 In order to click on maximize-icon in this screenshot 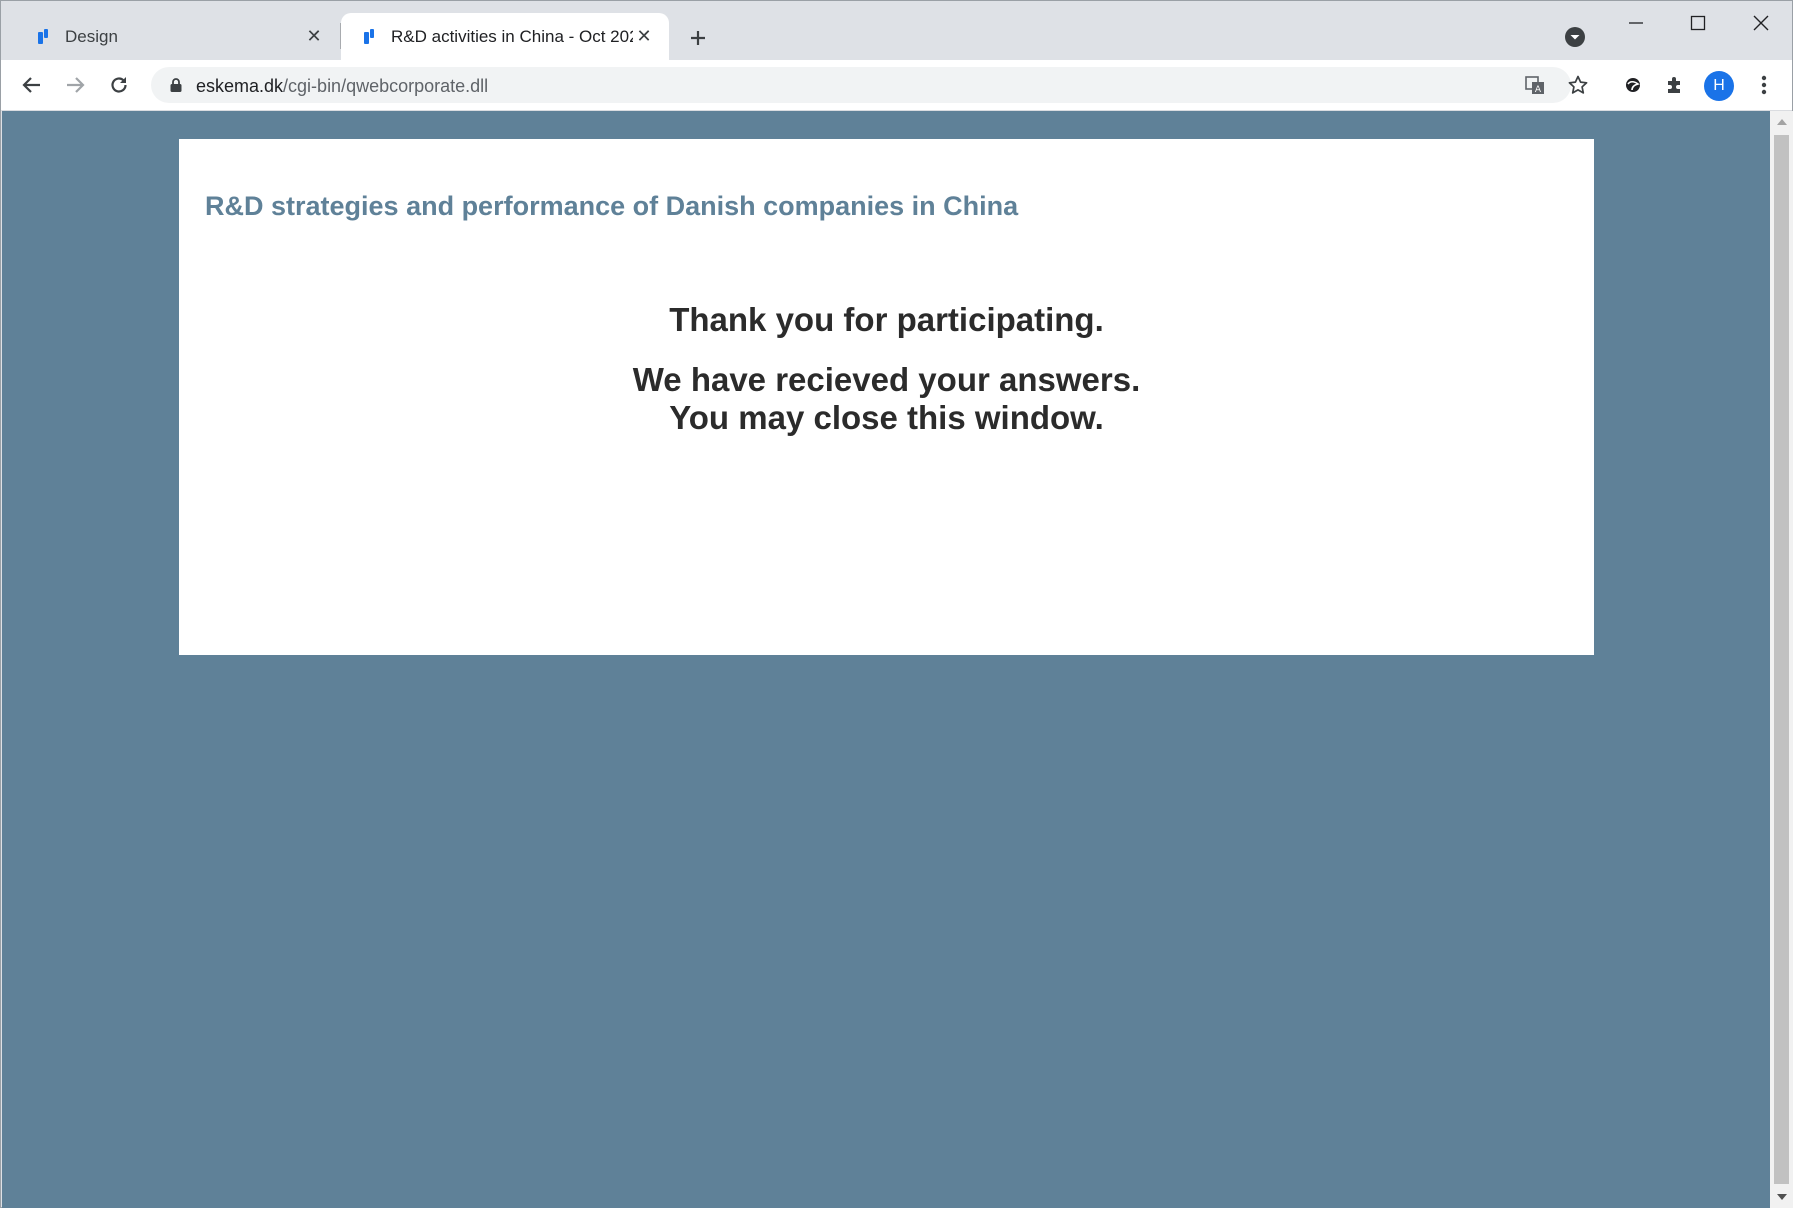, I will do `click(1698, 23)`.